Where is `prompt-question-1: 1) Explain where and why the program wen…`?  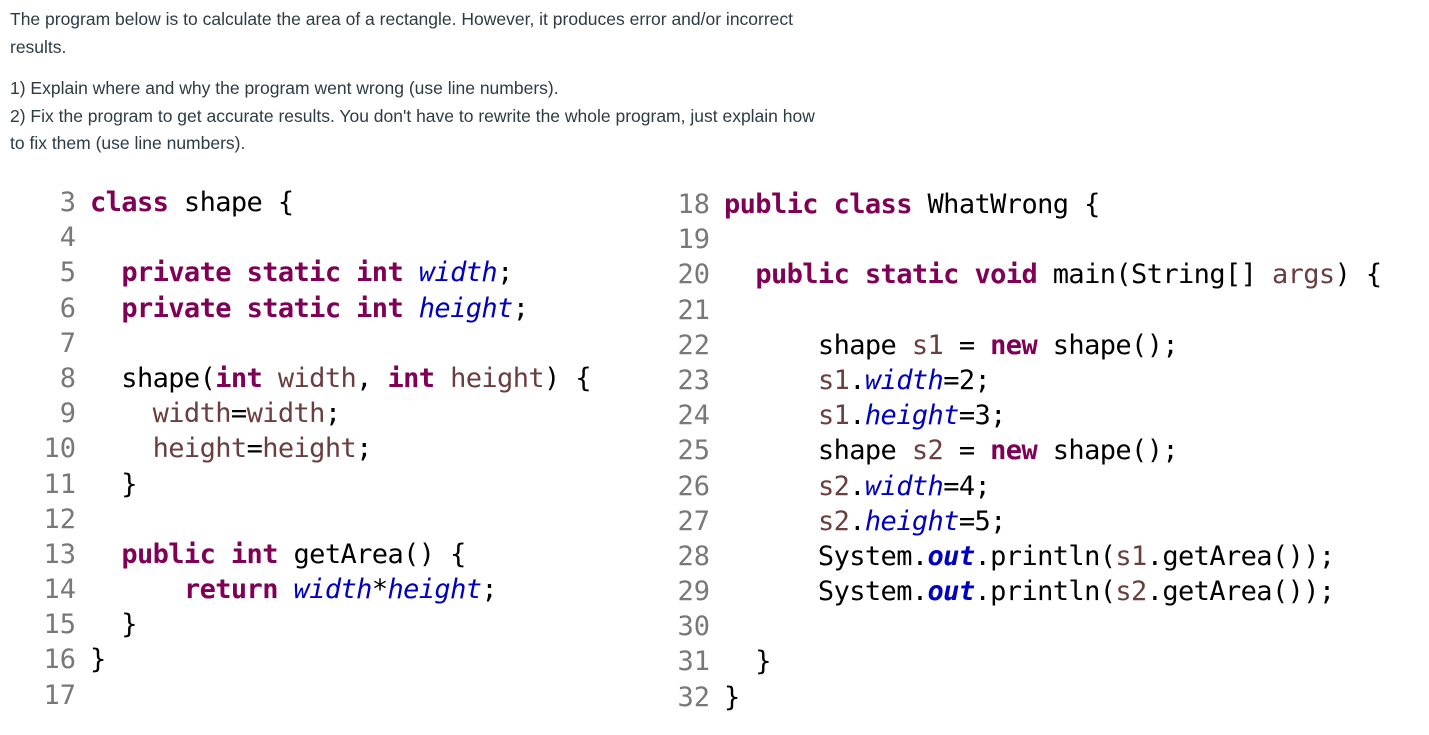
prompt-question-1: 1) Explain where and why the program wen… is located at coordinates (284, 88).